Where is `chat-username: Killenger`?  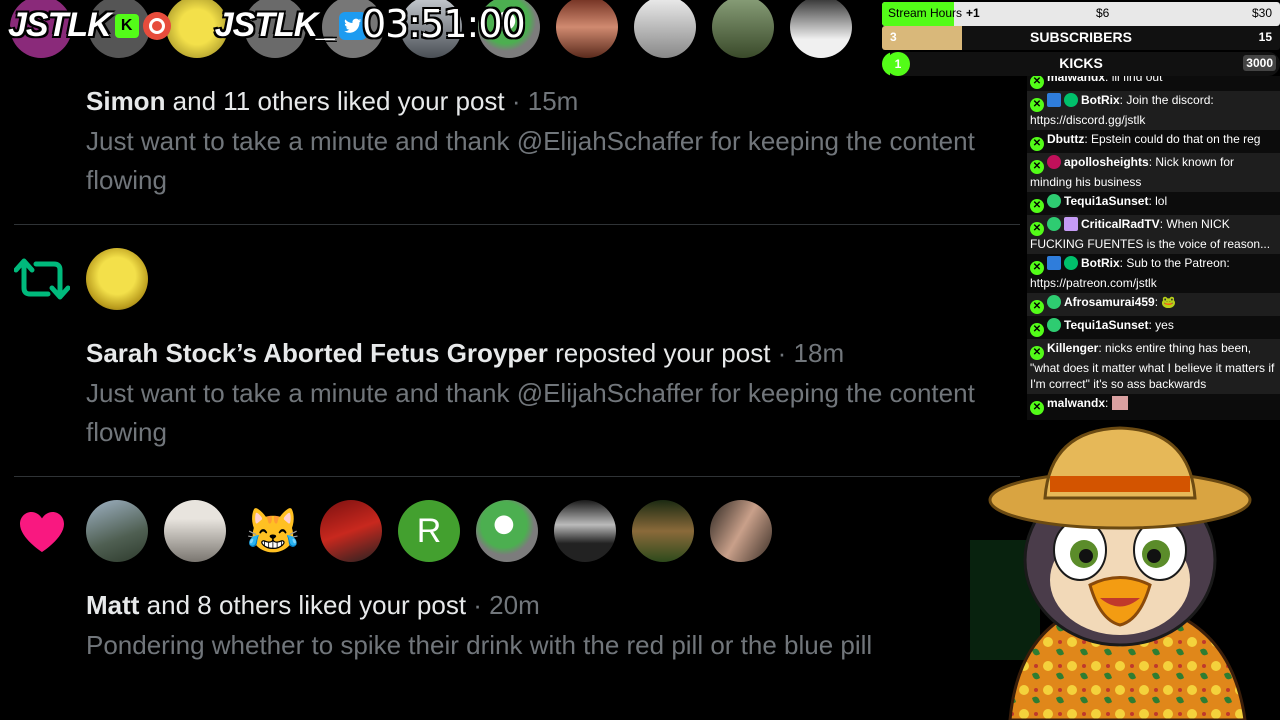
chat-username: Killenger is located at coordinates (1072, 348).